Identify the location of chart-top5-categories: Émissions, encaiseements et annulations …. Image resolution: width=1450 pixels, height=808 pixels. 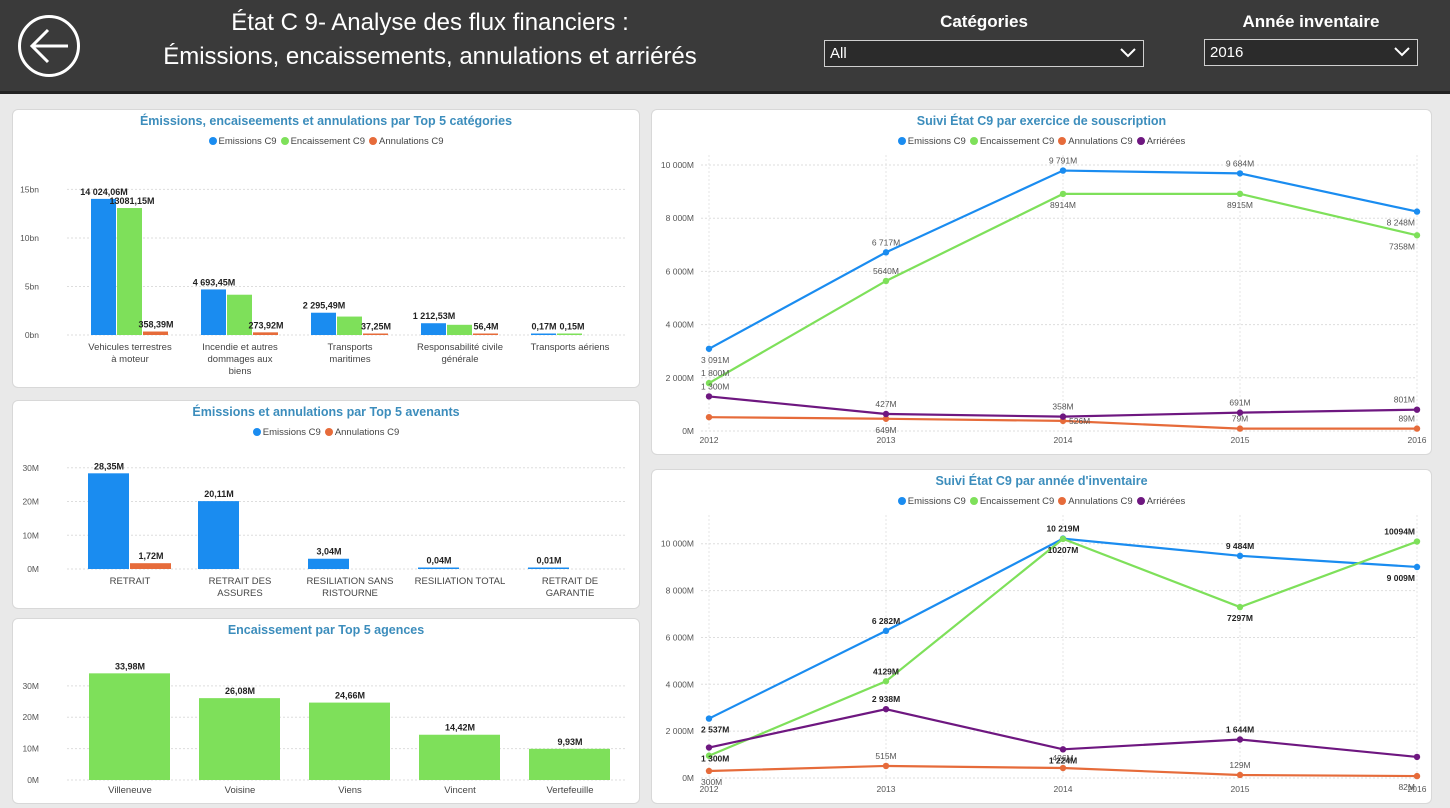
(326, 248).